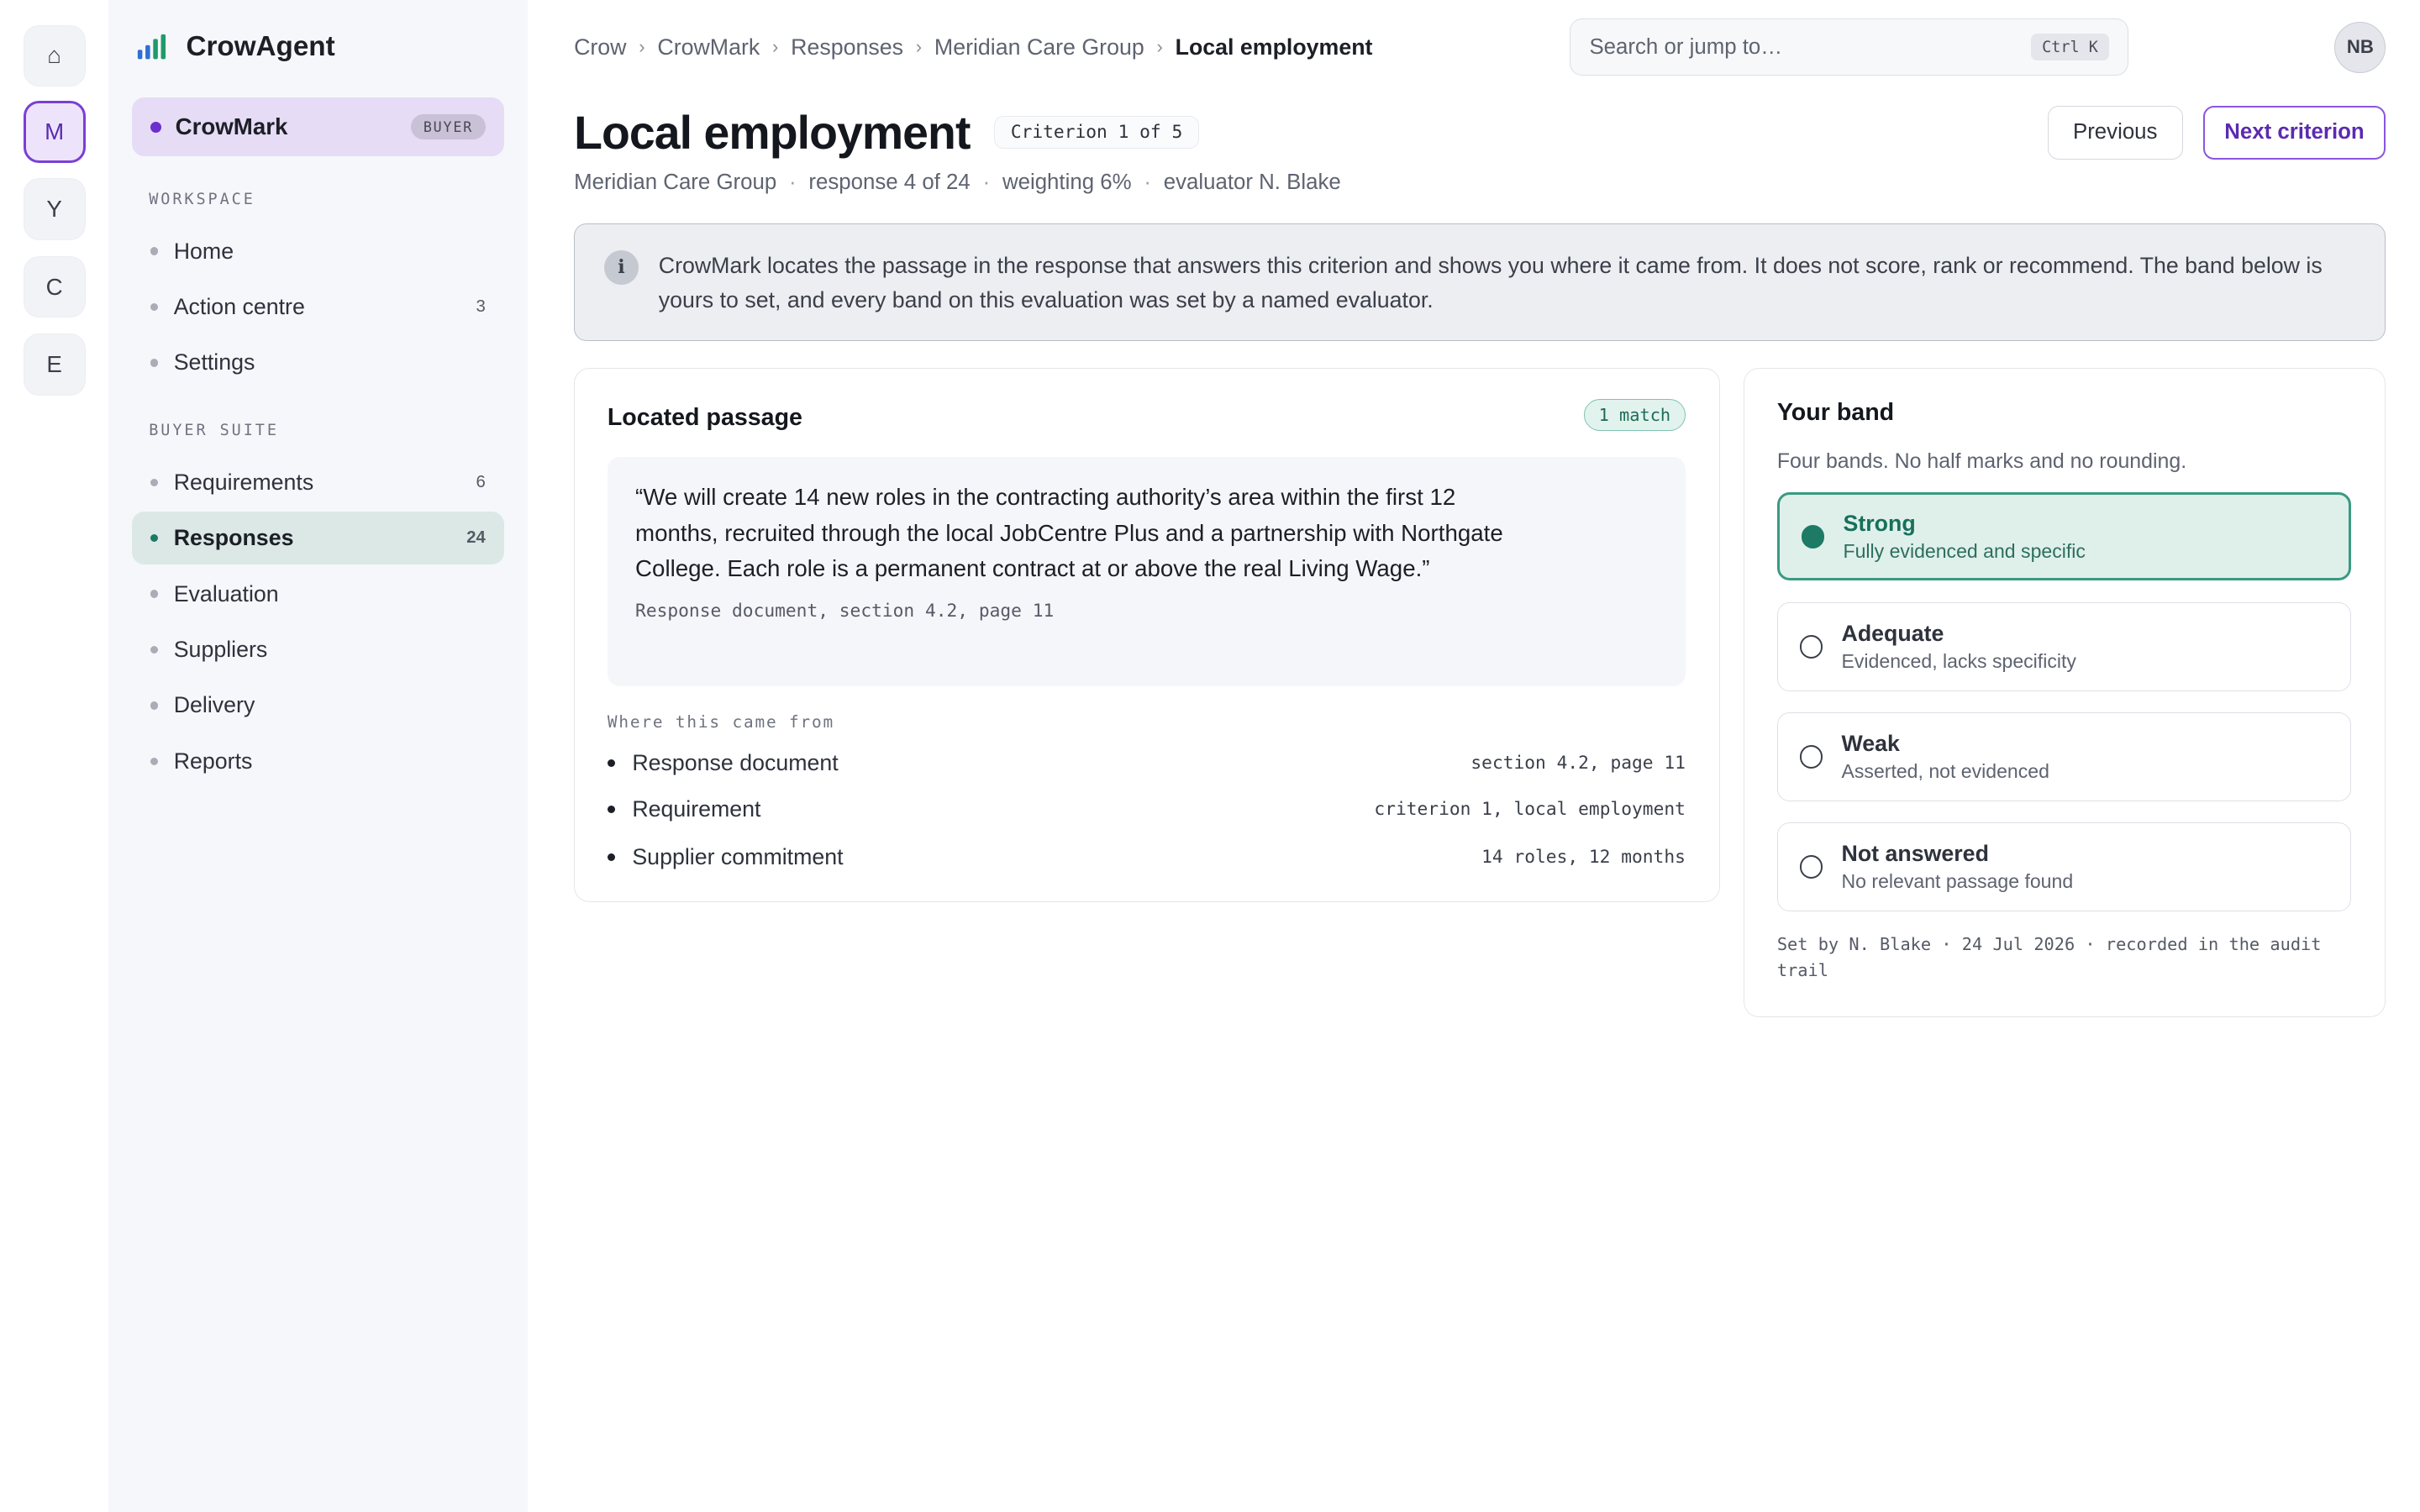 The image size is (2420, 1512). What do you see at coordinates (1835, 413) in the screenshot?
I see `band-card-title: Your band` at bounding box center [1835, 413].